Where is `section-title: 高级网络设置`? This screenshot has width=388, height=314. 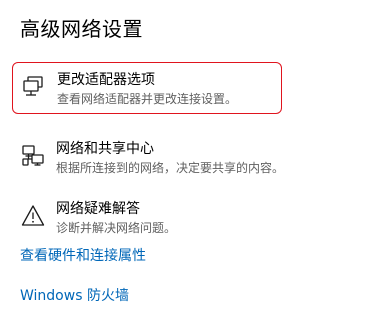 section-title: 高级网络设置 is located at coordinates (81, 29).